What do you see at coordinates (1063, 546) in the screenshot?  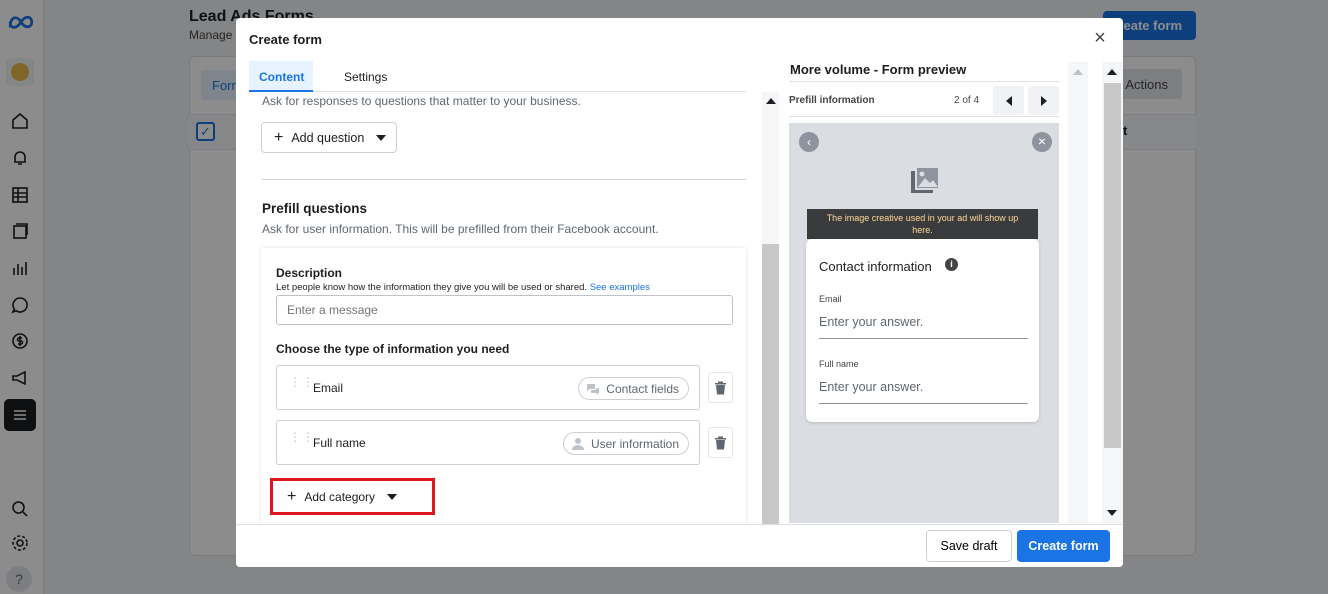 I see `create-form-button: Create form` at bounding box center [1063, 546].